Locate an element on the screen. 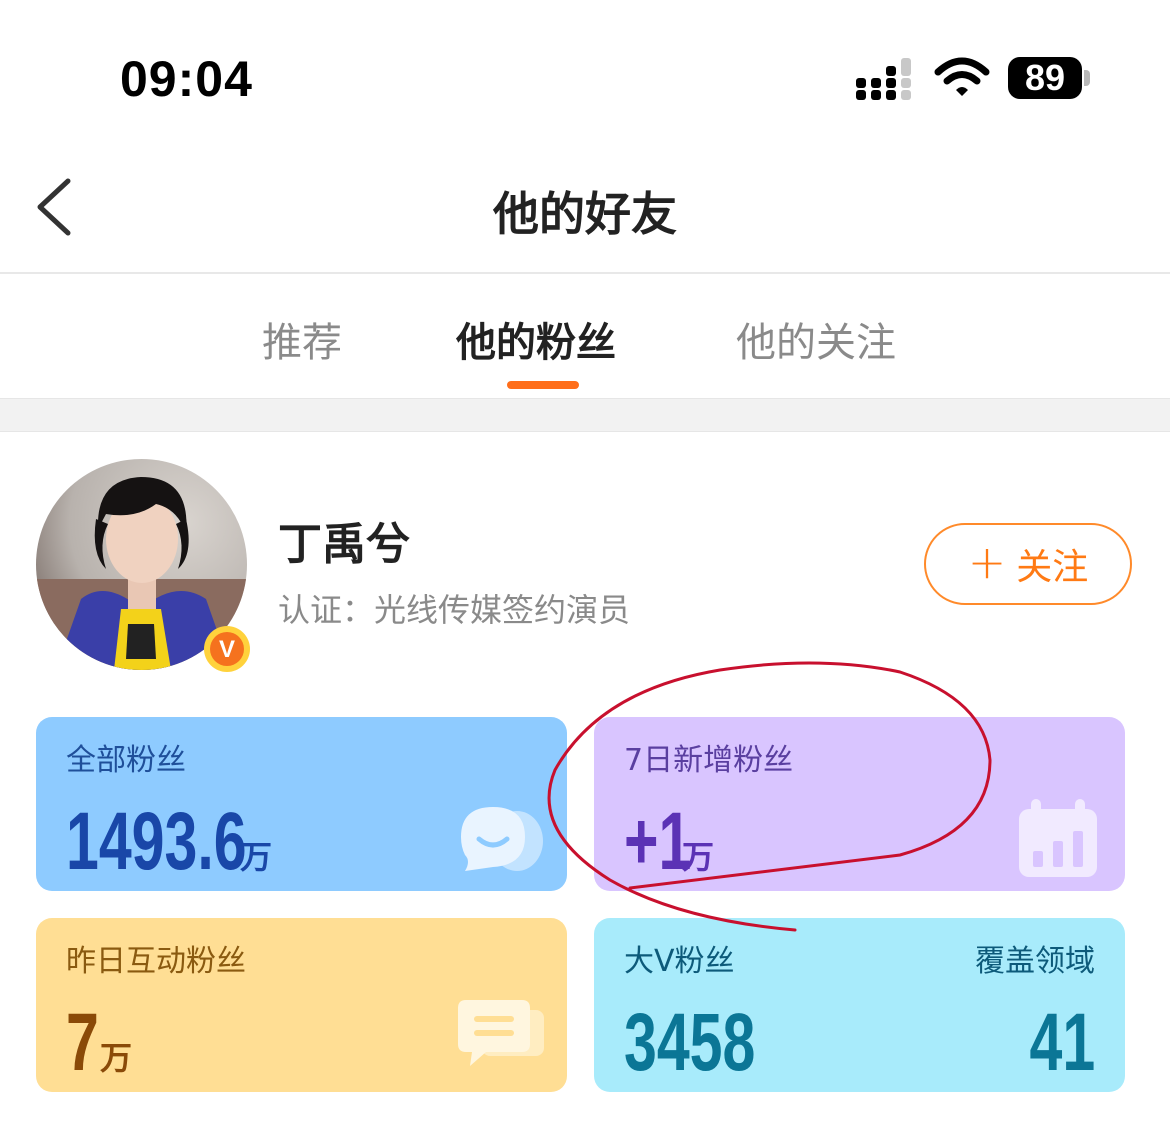 This screenshot has width=1170, height=1134. new-fans-7d-unit: 万 is located at coordinates (698, 857).